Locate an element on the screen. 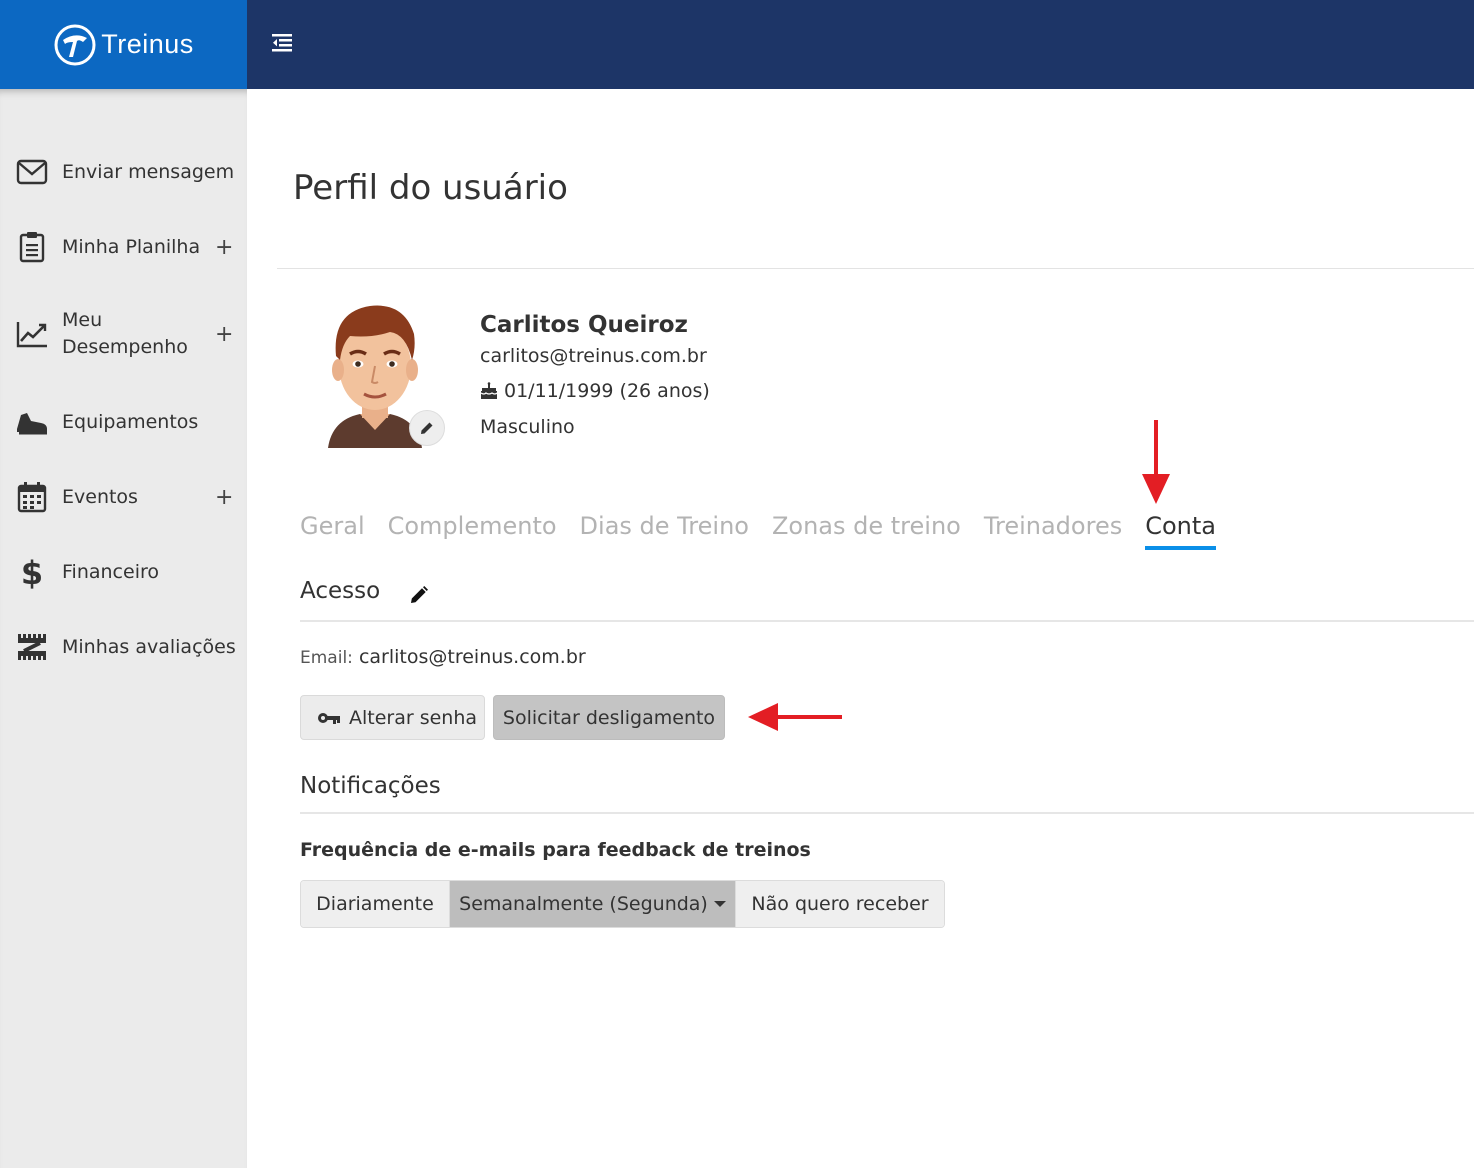 Image resolution: width=1474 pixels, height=1168 pixels. sidebar-item-equipamentos: Equipamentos is located at coordinates (123, 422).